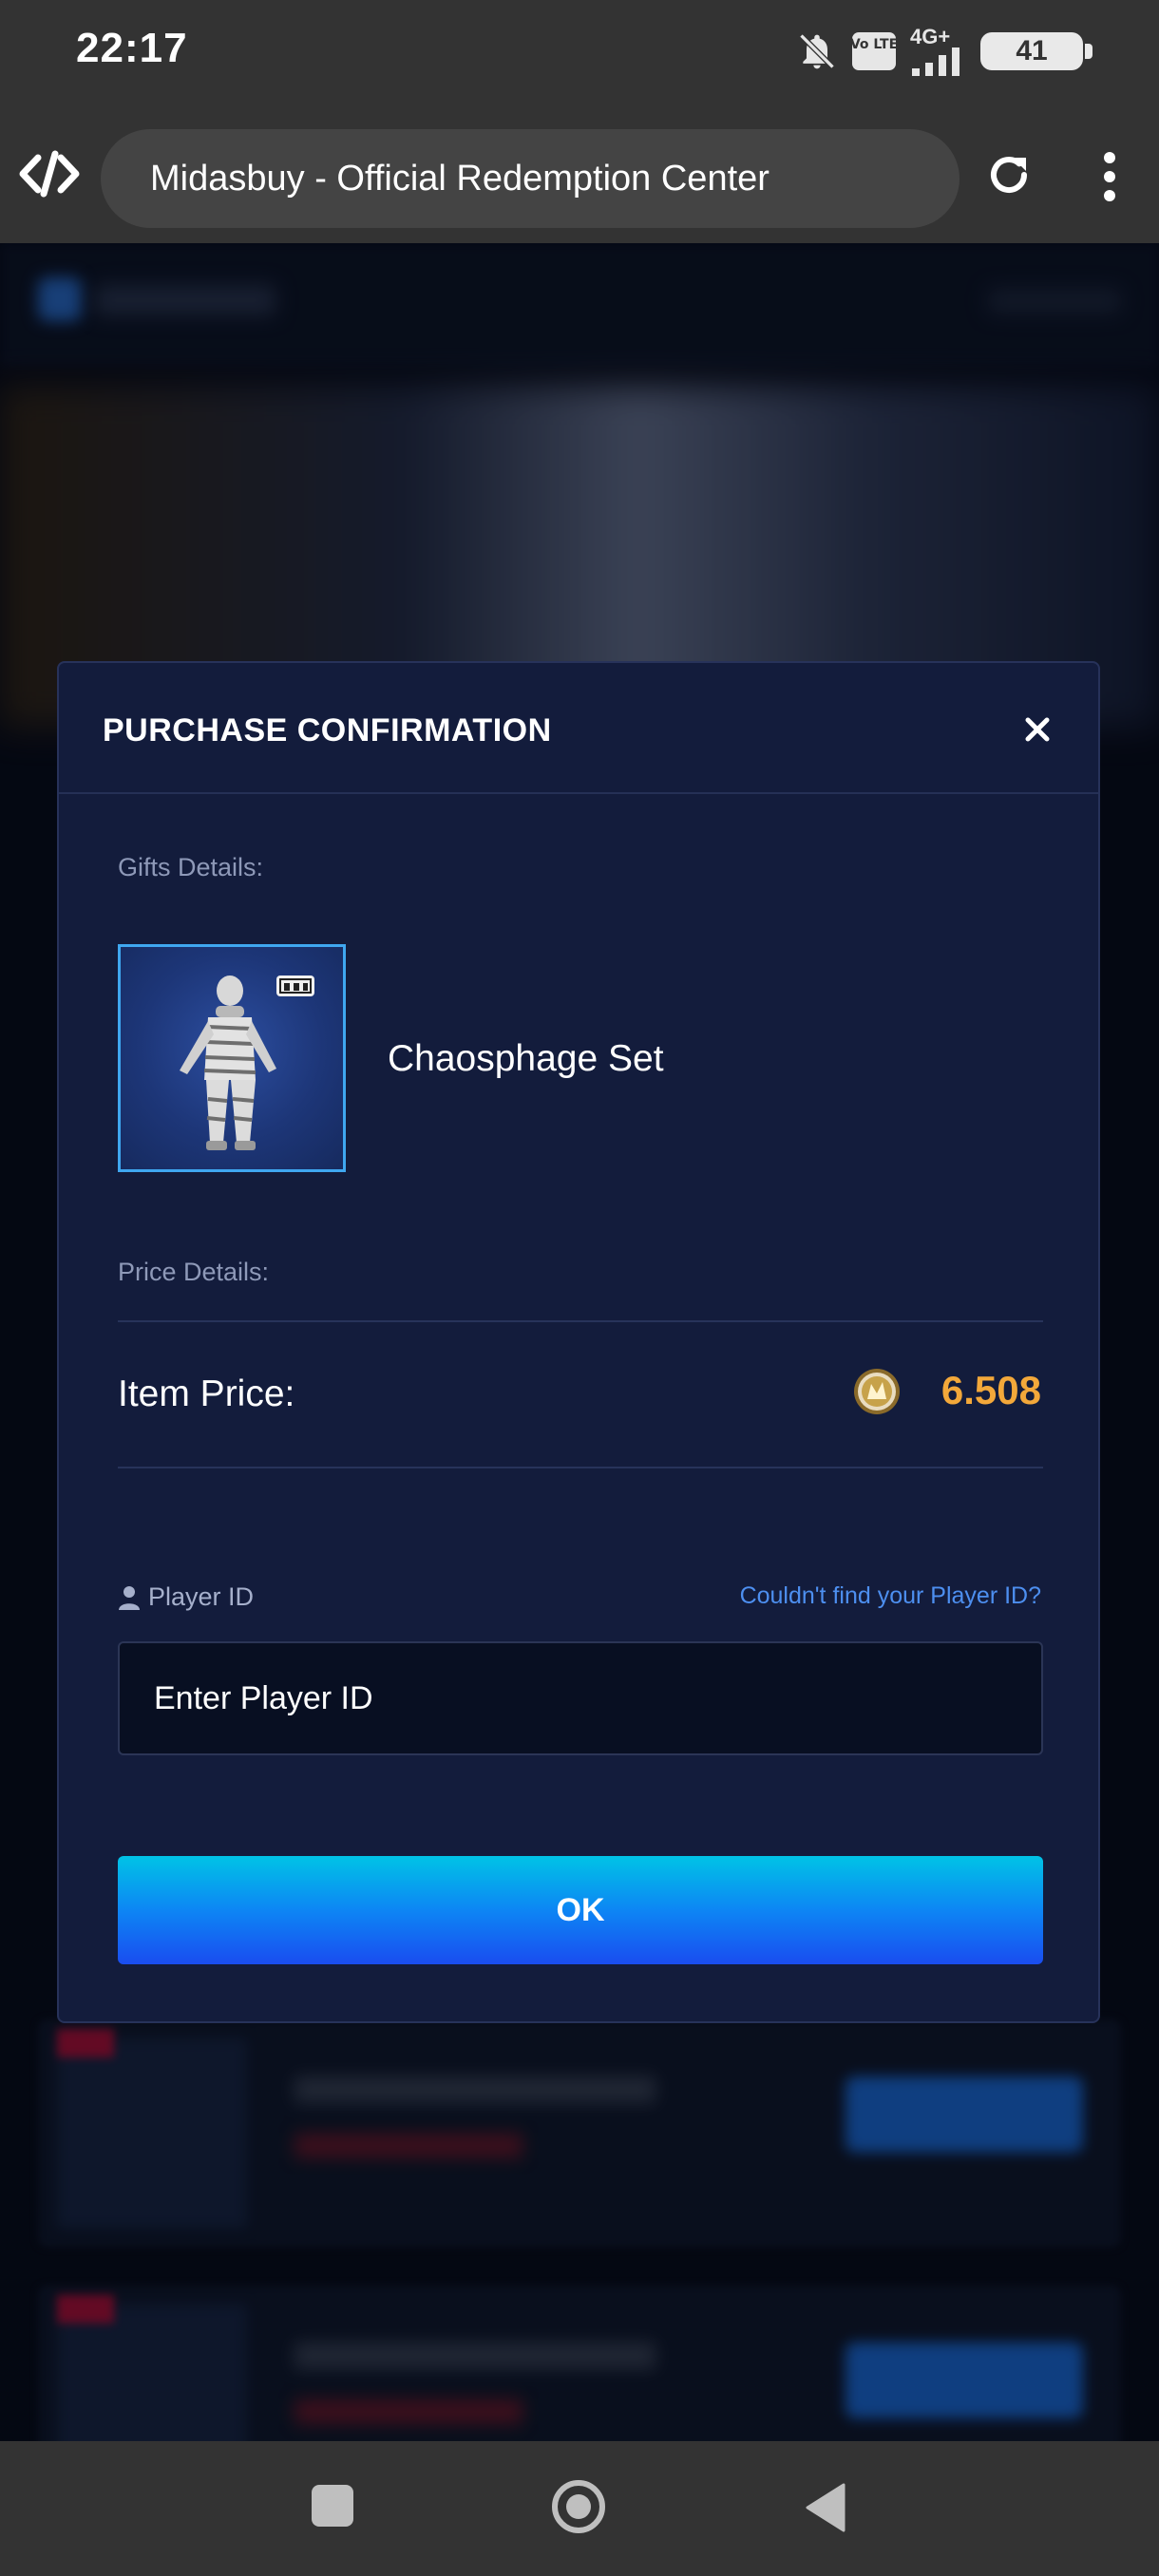 The image size is (1159, 2576). What do you see at coordinates (890, 1596) in the screenshot?
I see `find-player-id-link: Couldn't find your Player ID?` at bounding box center [890, 1596].